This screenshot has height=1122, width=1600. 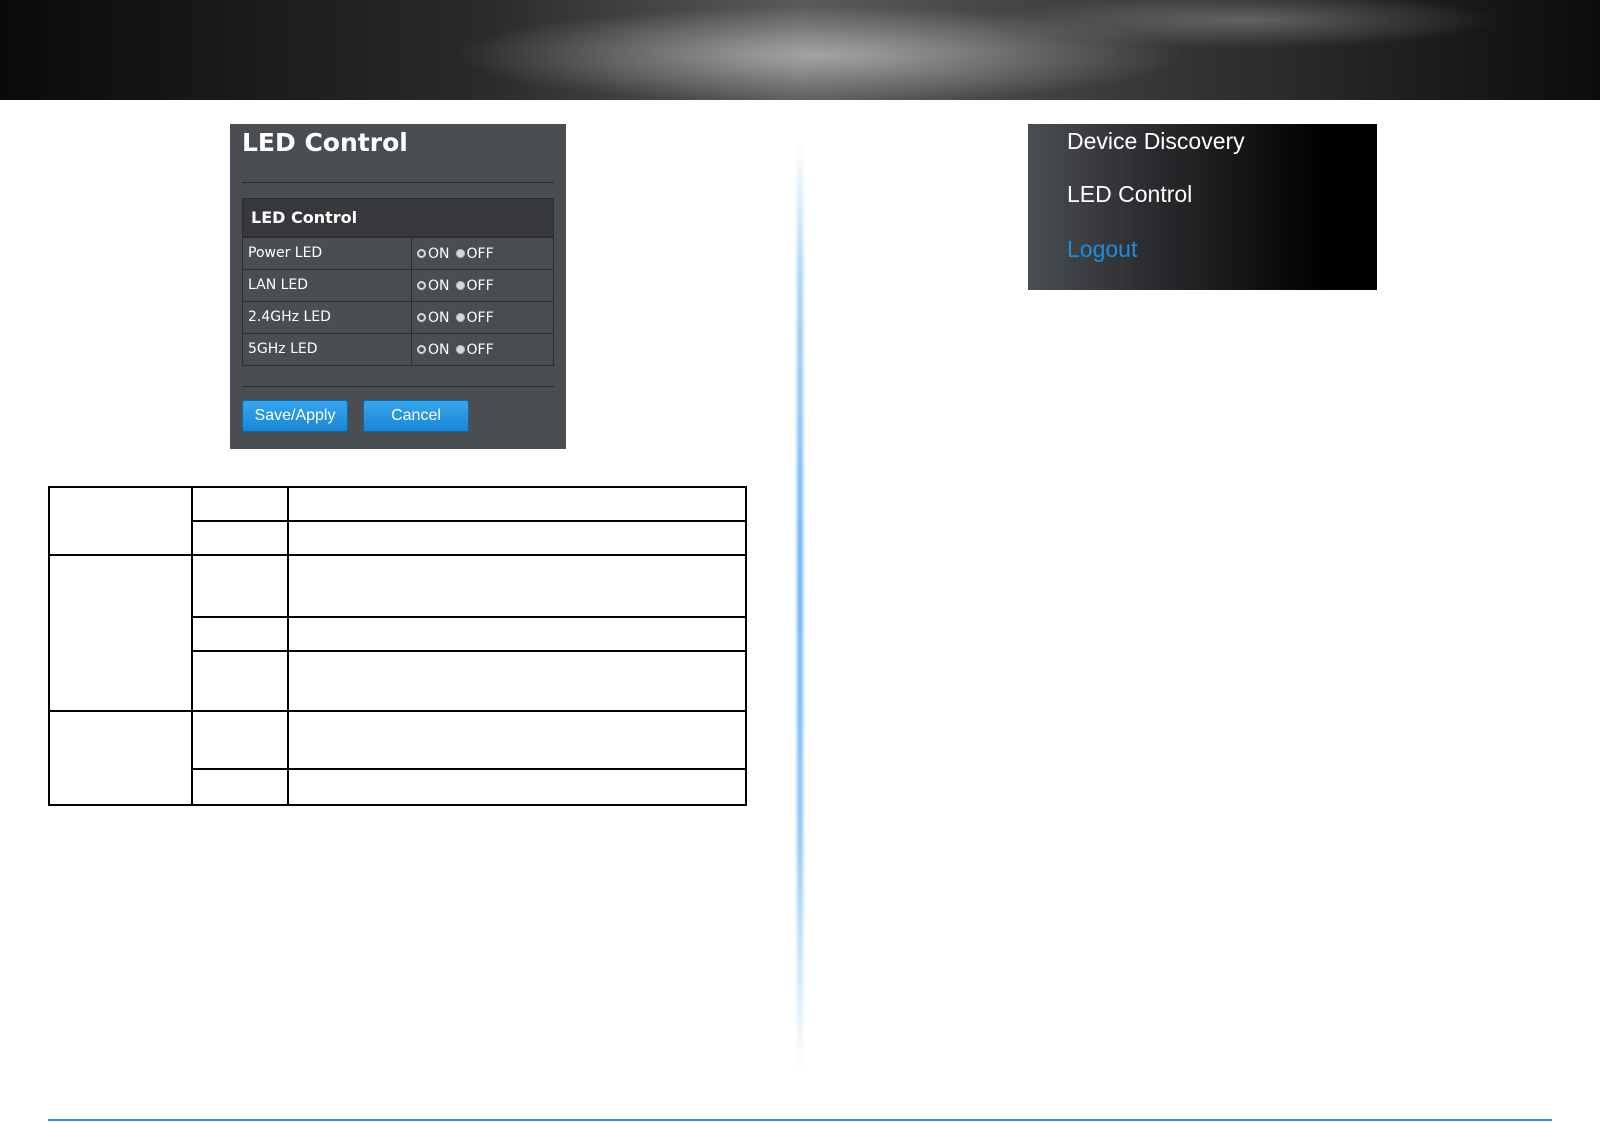 What do you see at coordinates (327, 285) in the screenshot?
I see `lan-led-label: LAN LED` at bounding box center [327, 285].